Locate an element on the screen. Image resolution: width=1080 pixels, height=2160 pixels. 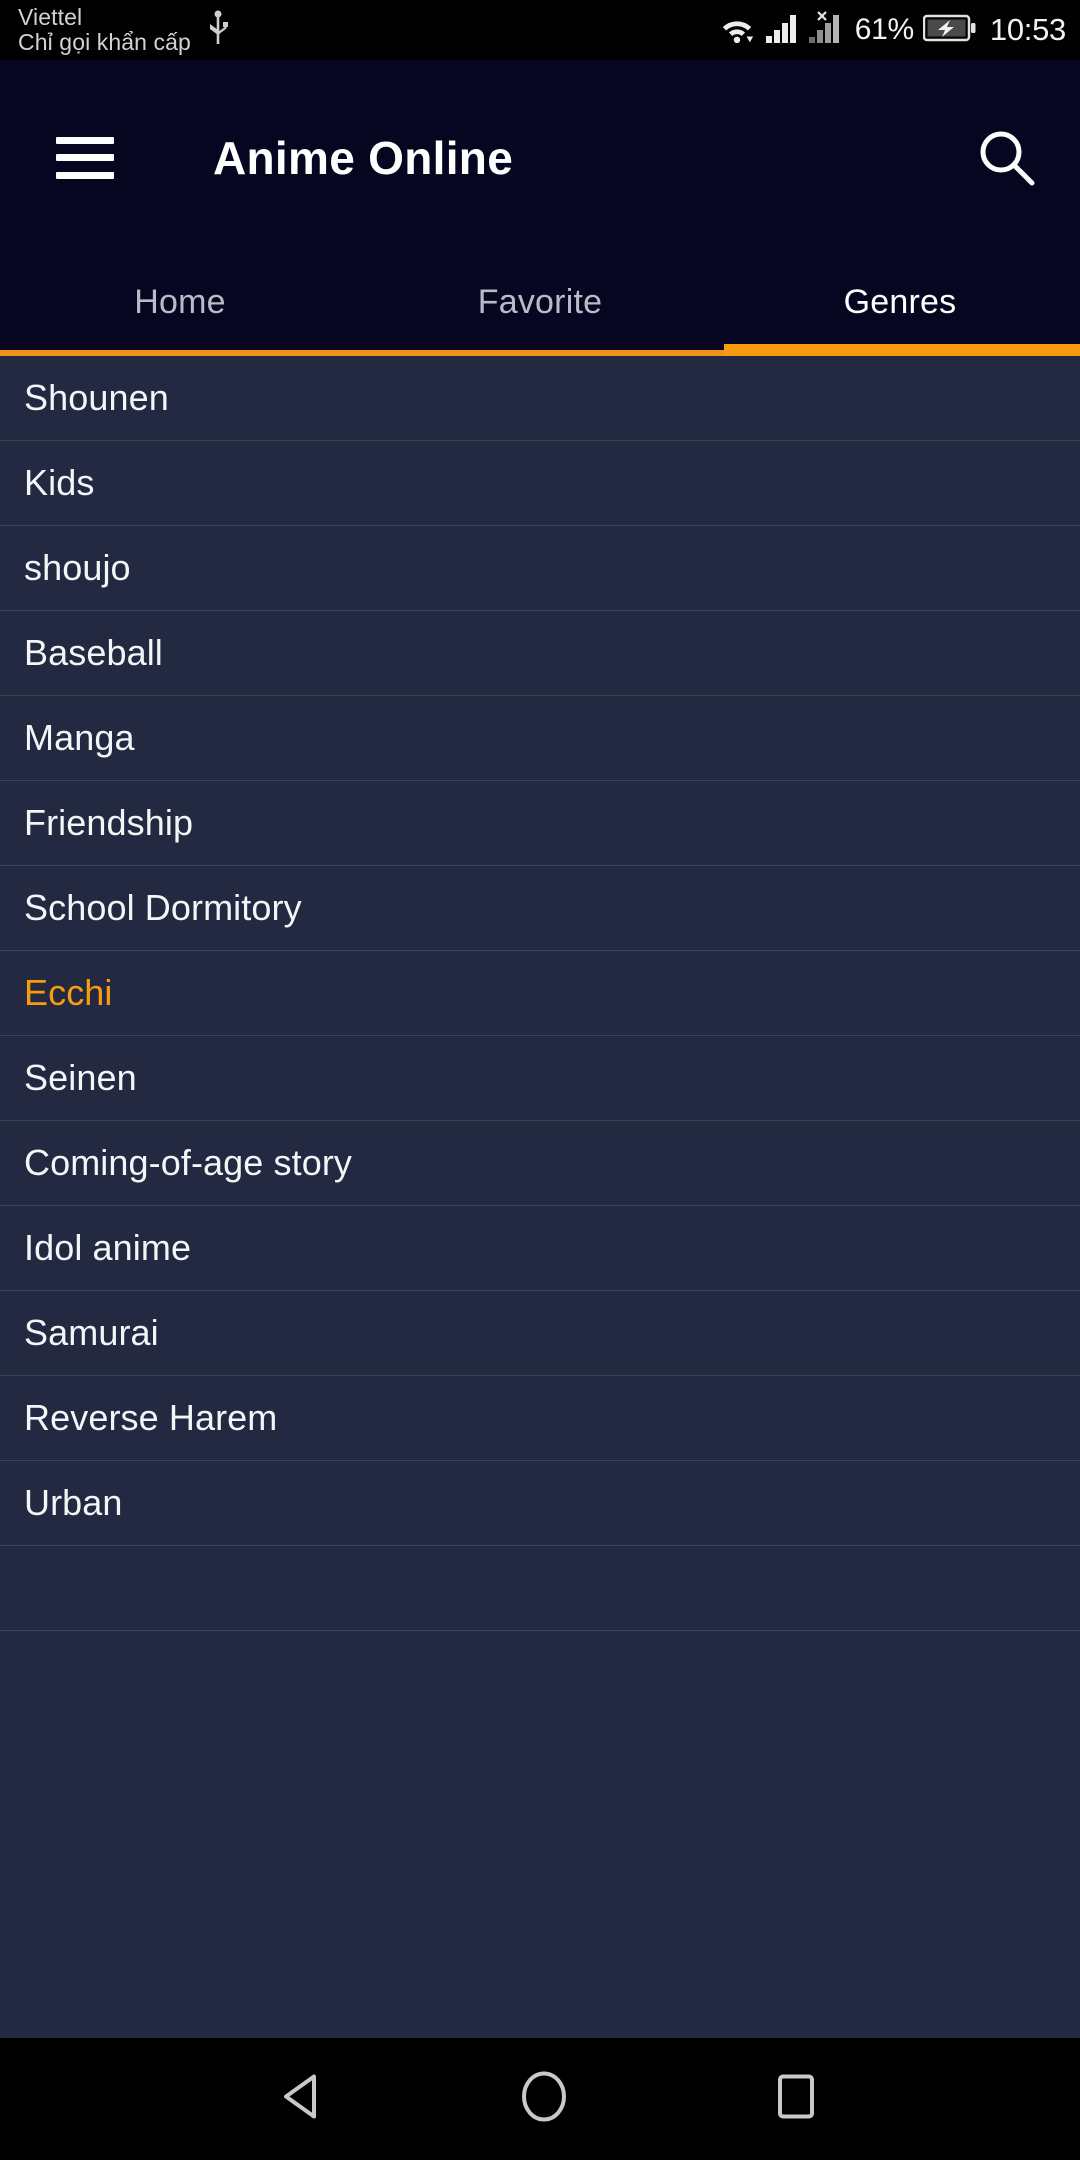
tab-favorite: Favorite is located at coordinates (540, 302).